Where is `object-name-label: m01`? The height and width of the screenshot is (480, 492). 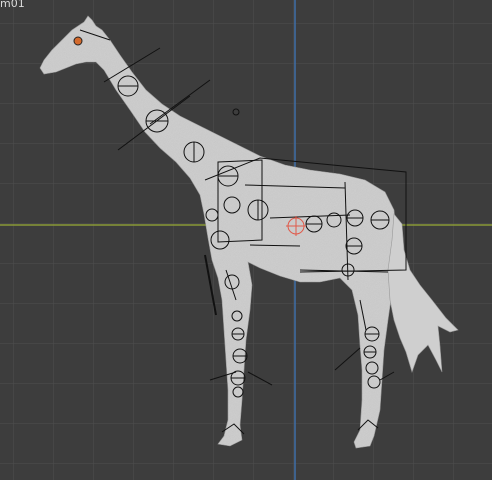
object-name-label: m01 is located at coordinates (12, 5).